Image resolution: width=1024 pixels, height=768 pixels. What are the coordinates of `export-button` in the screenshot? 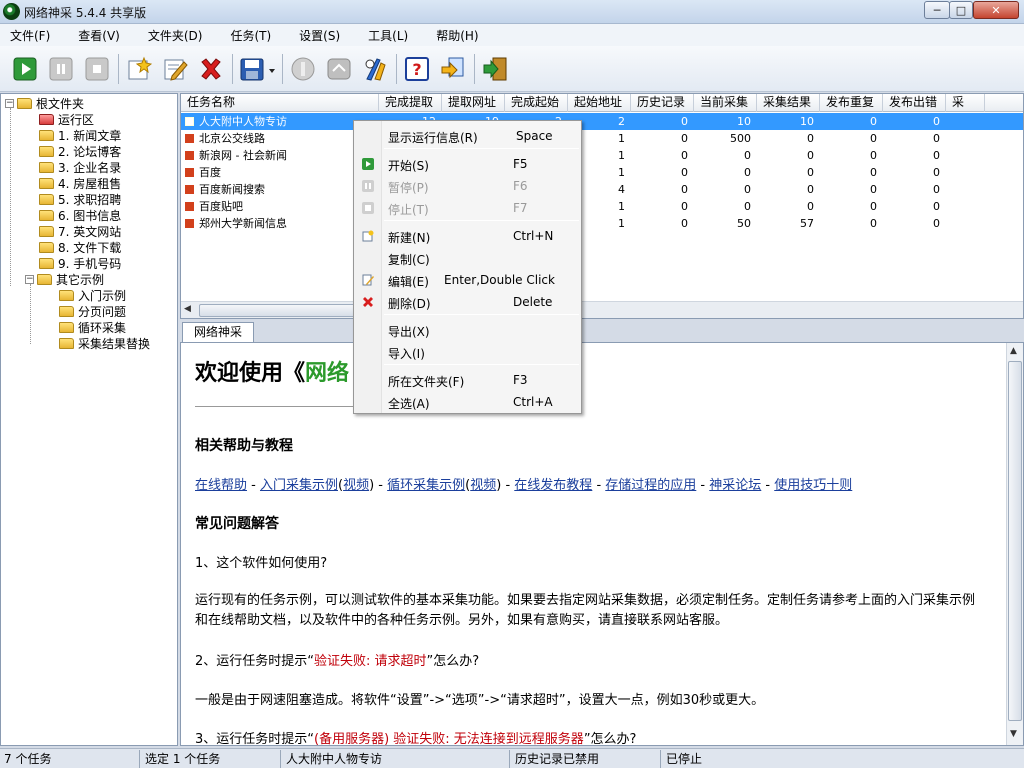 It's located at (339, 69).